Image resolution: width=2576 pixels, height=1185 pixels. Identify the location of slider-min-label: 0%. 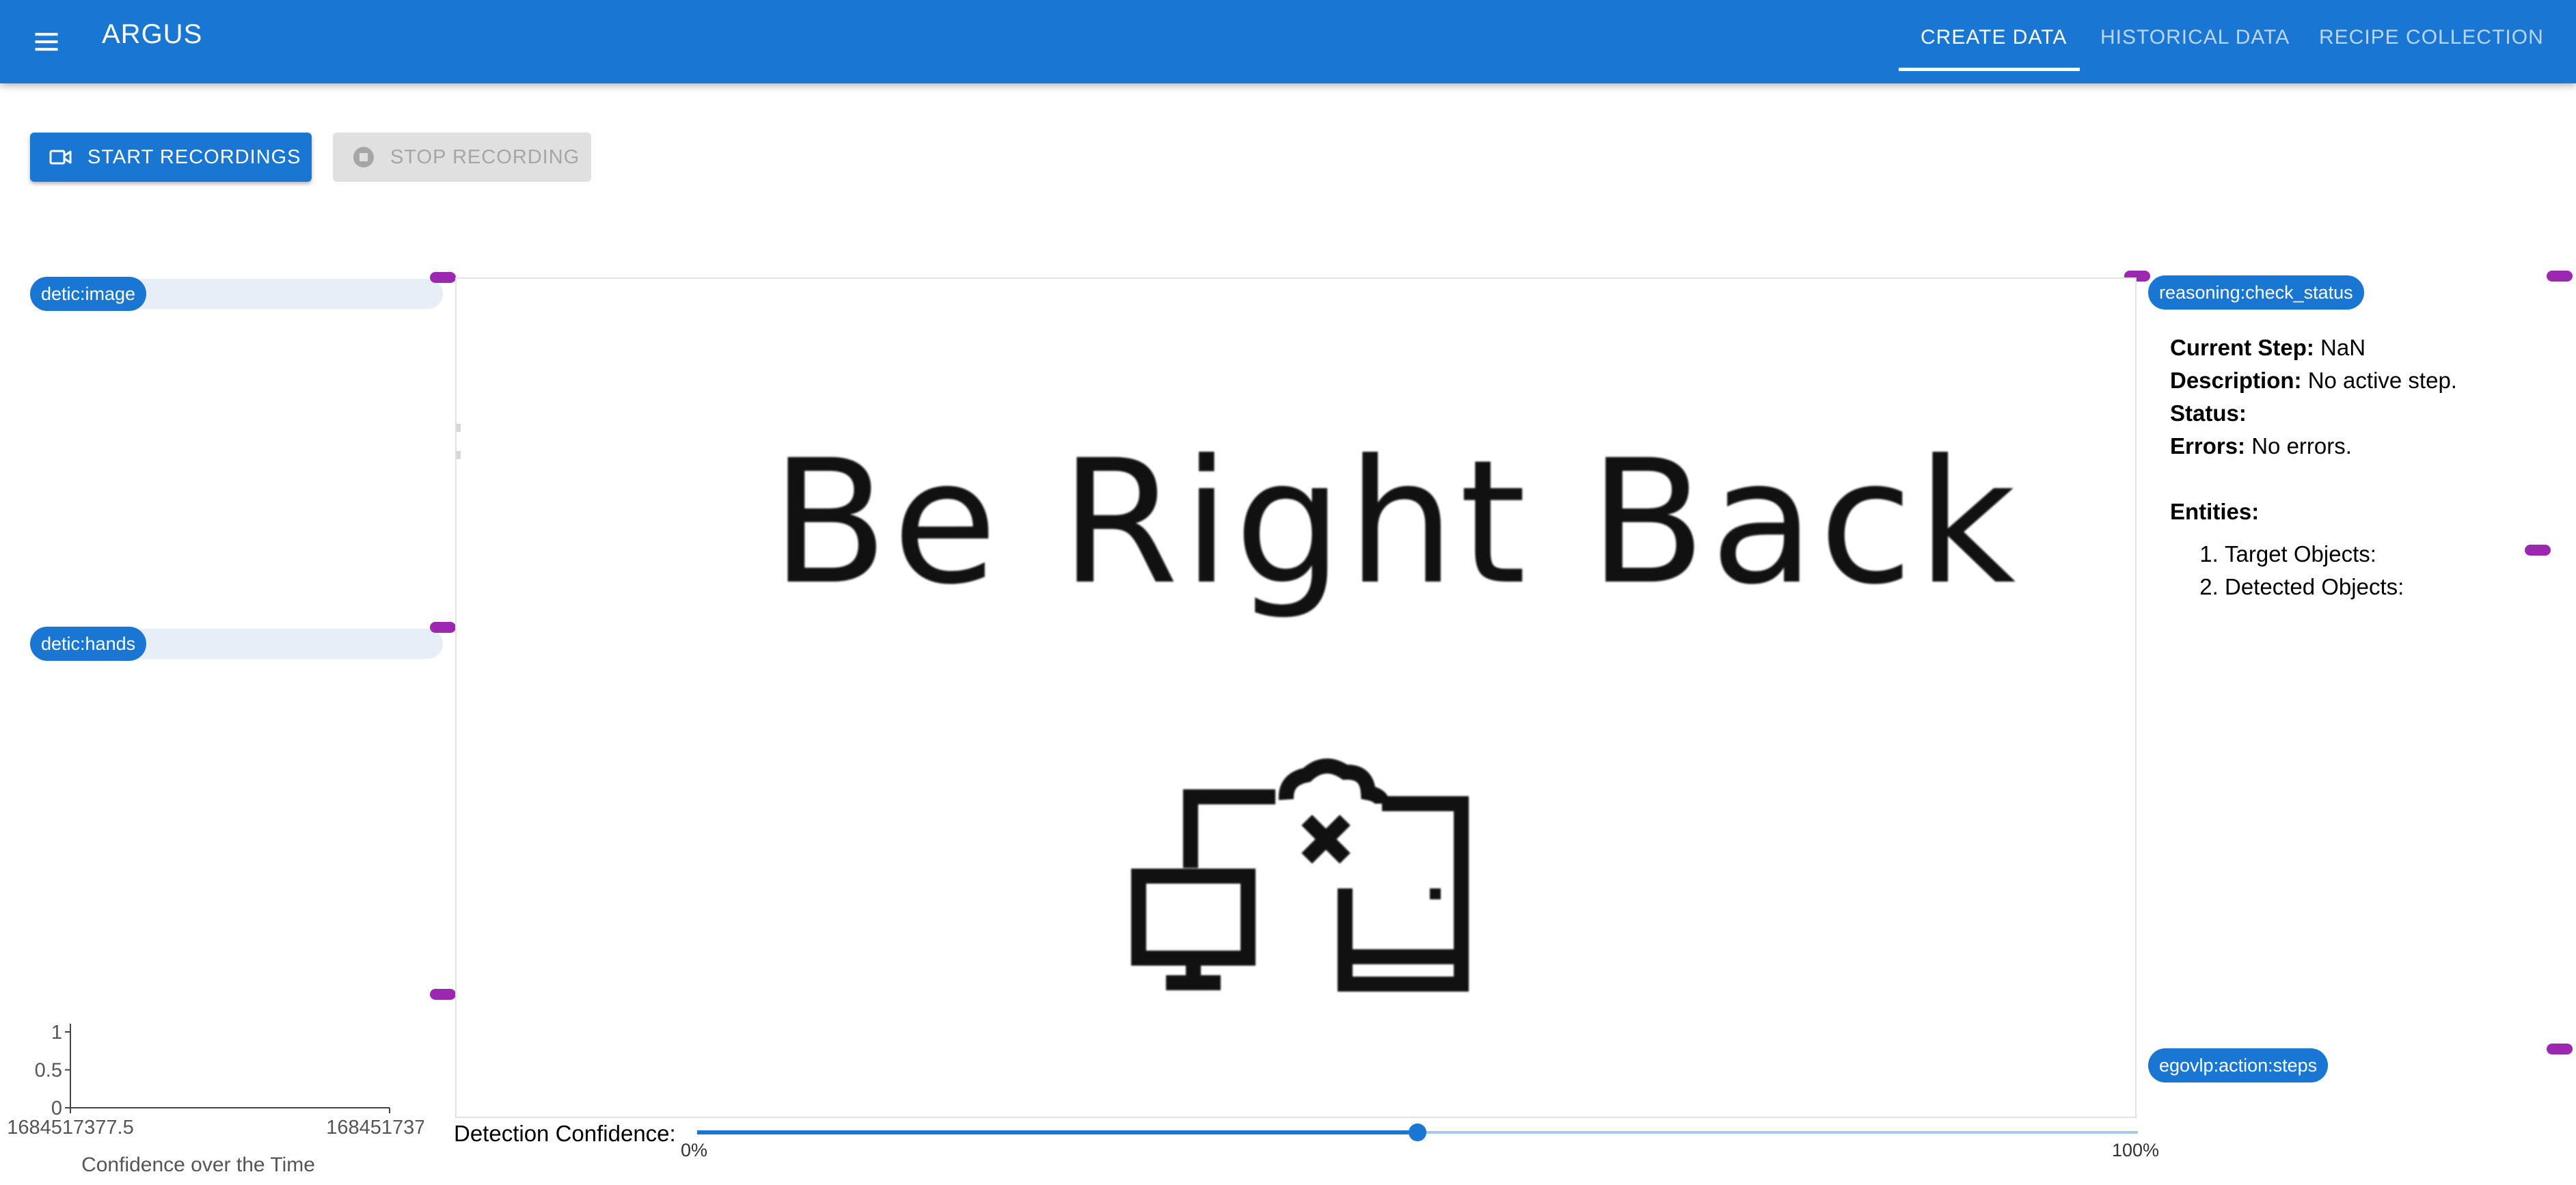
(695, 1150).